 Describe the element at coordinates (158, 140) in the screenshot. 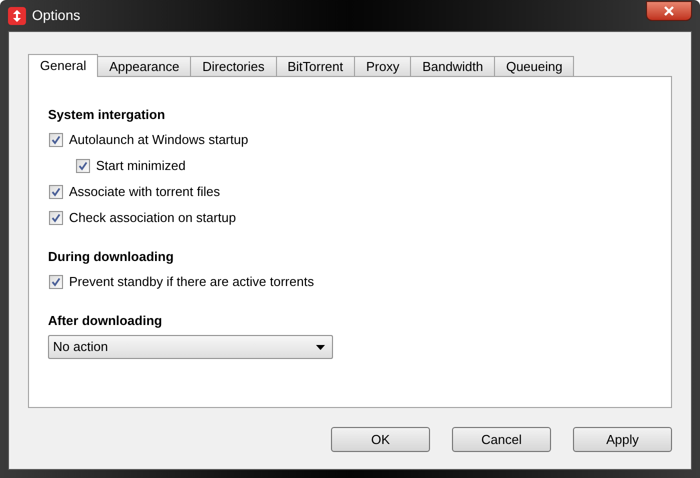

I see `checkbox-label: Autolaunch at Windows startup` at that location.